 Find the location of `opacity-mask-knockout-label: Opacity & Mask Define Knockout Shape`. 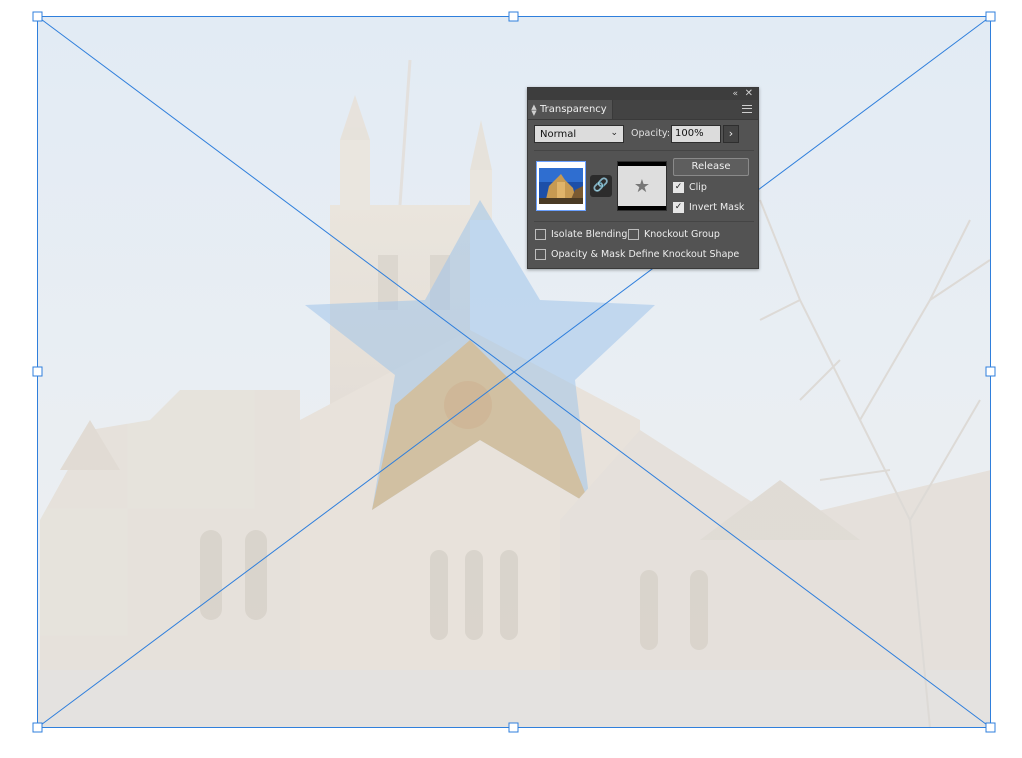

opacity-mask-knockout-label: Opacity & Mask Define Knockout Shape is located at coordinates (645, 254).